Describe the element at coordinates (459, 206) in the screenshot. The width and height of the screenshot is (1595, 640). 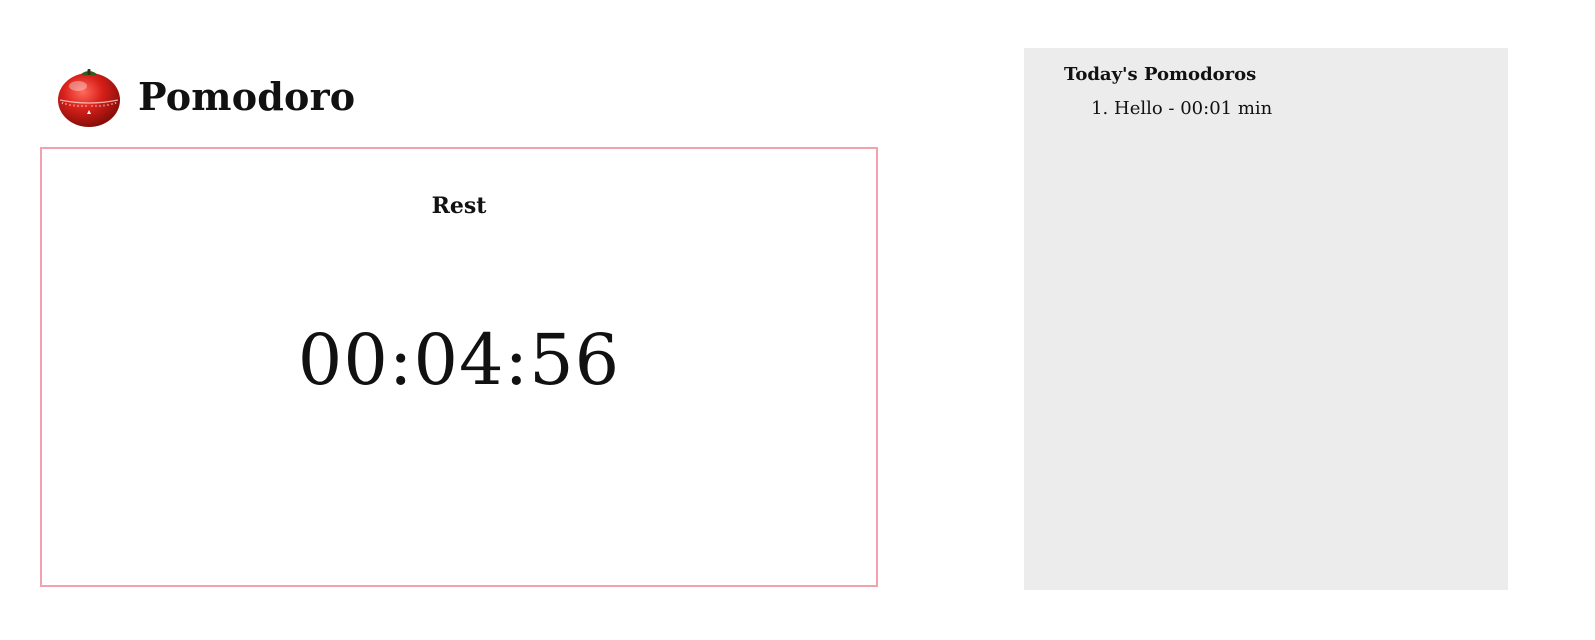
I see `phase-label: Rest` at that location.